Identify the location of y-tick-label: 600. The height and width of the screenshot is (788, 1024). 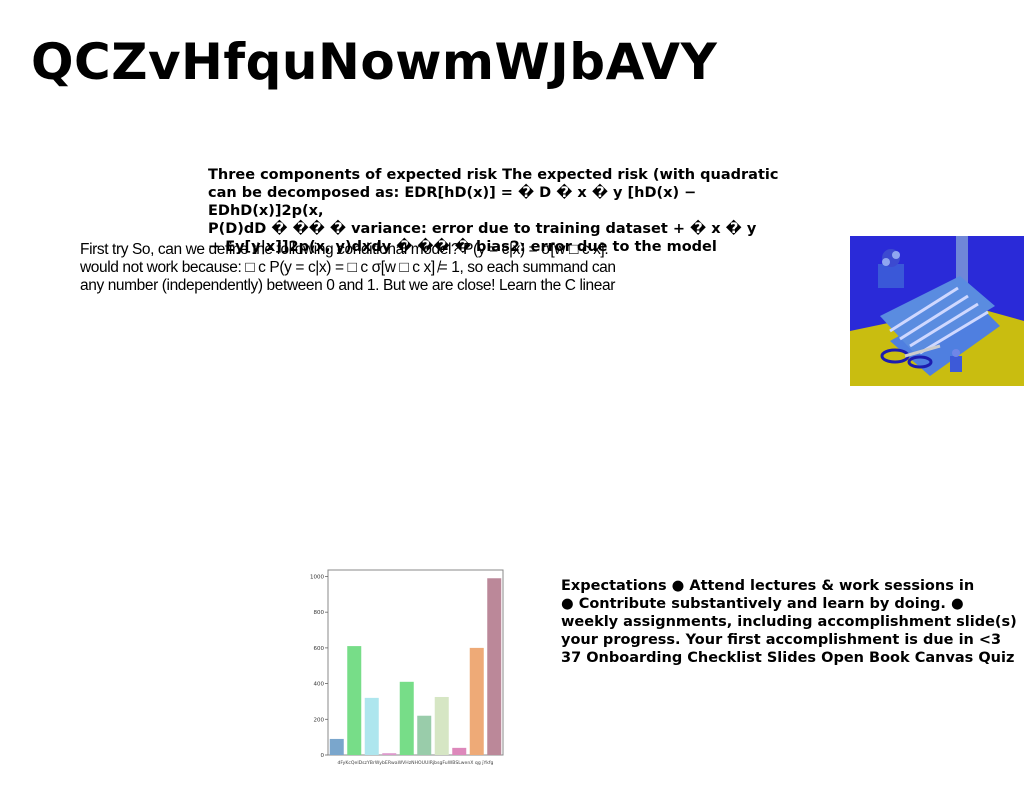
(319, 649).